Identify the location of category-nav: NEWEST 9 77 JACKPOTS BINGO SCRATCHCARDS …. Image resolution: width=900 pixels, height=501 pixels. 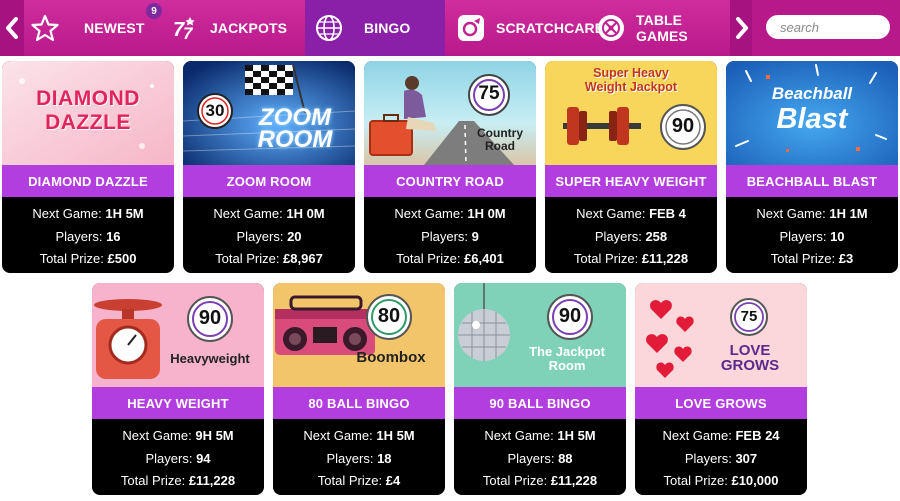
(450, 28).